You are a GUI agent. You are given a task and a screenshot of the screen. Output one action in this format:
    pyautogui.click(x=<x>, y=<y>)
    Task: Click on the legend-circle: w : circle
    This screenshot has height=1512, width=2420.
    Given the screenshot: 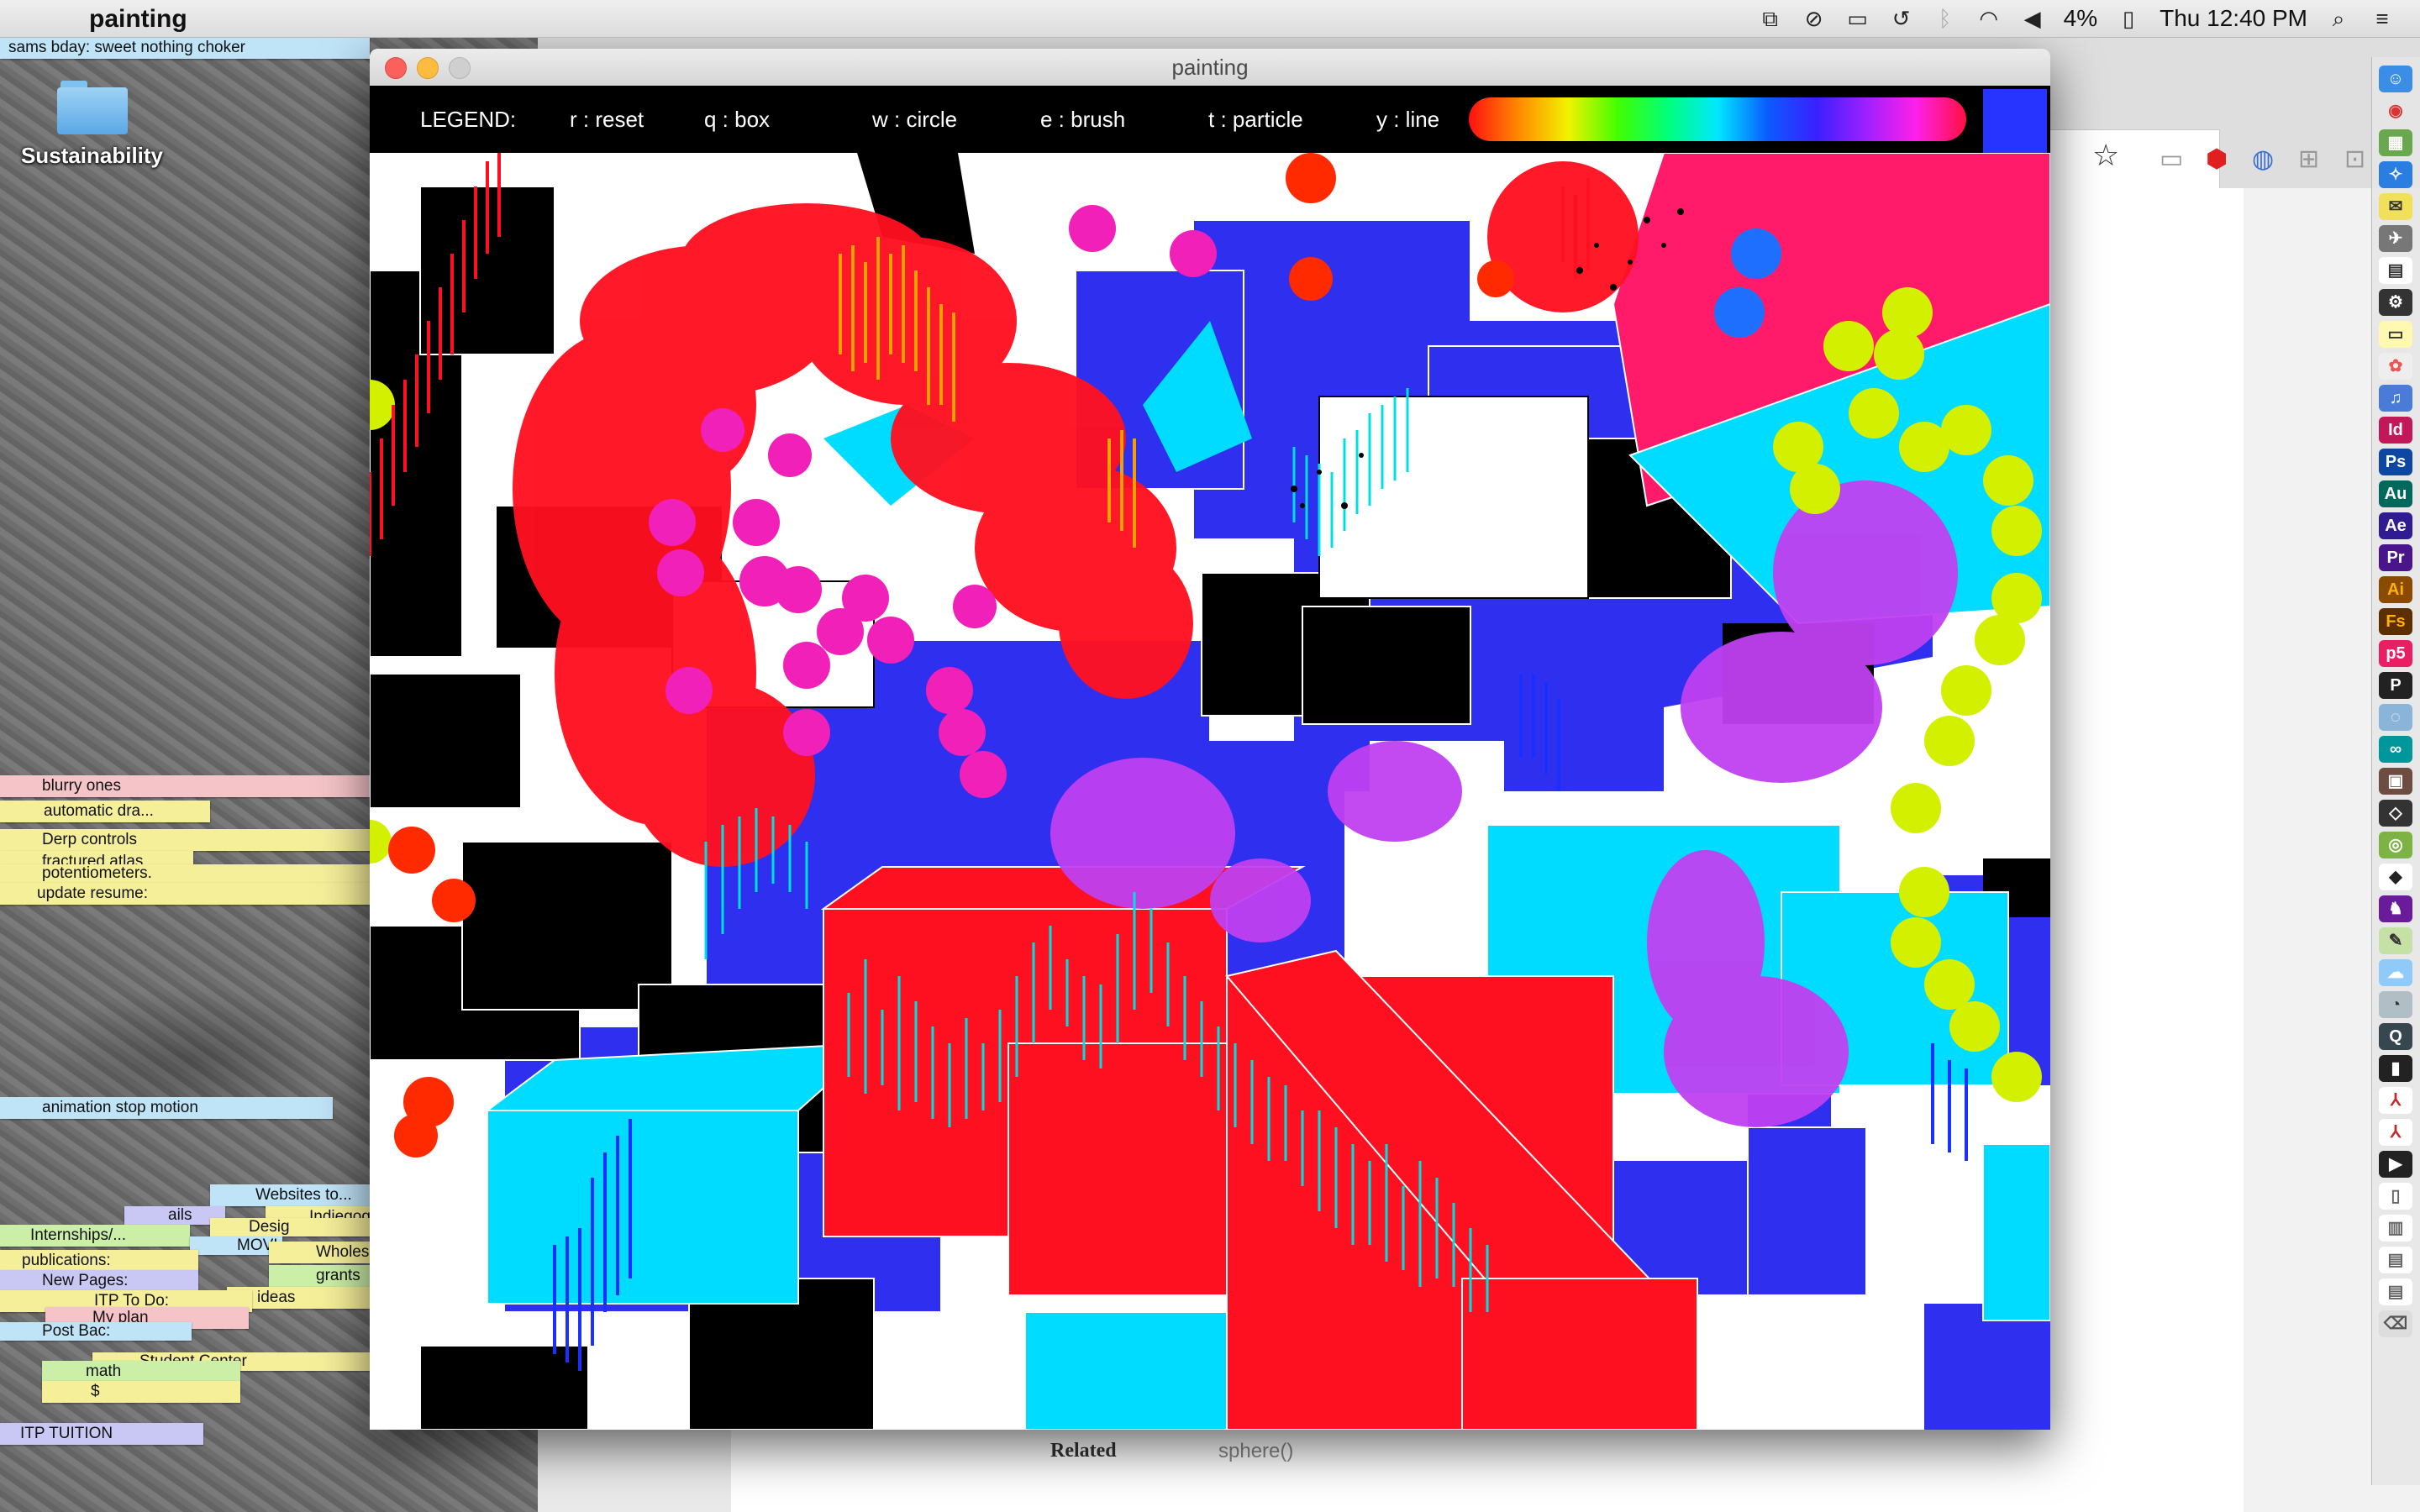 What is the action you would take?
    pyautogui.click(x=915, y=119)
    